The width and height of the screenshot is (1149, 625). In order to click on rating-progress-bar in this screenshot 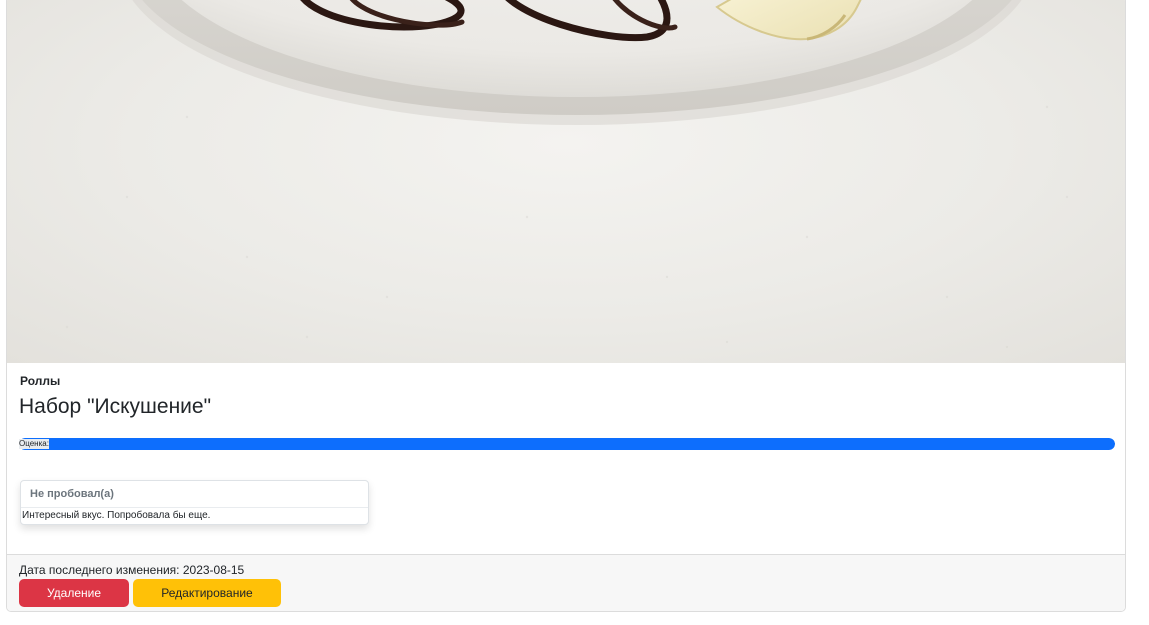, I will do `click(567, 444)`.